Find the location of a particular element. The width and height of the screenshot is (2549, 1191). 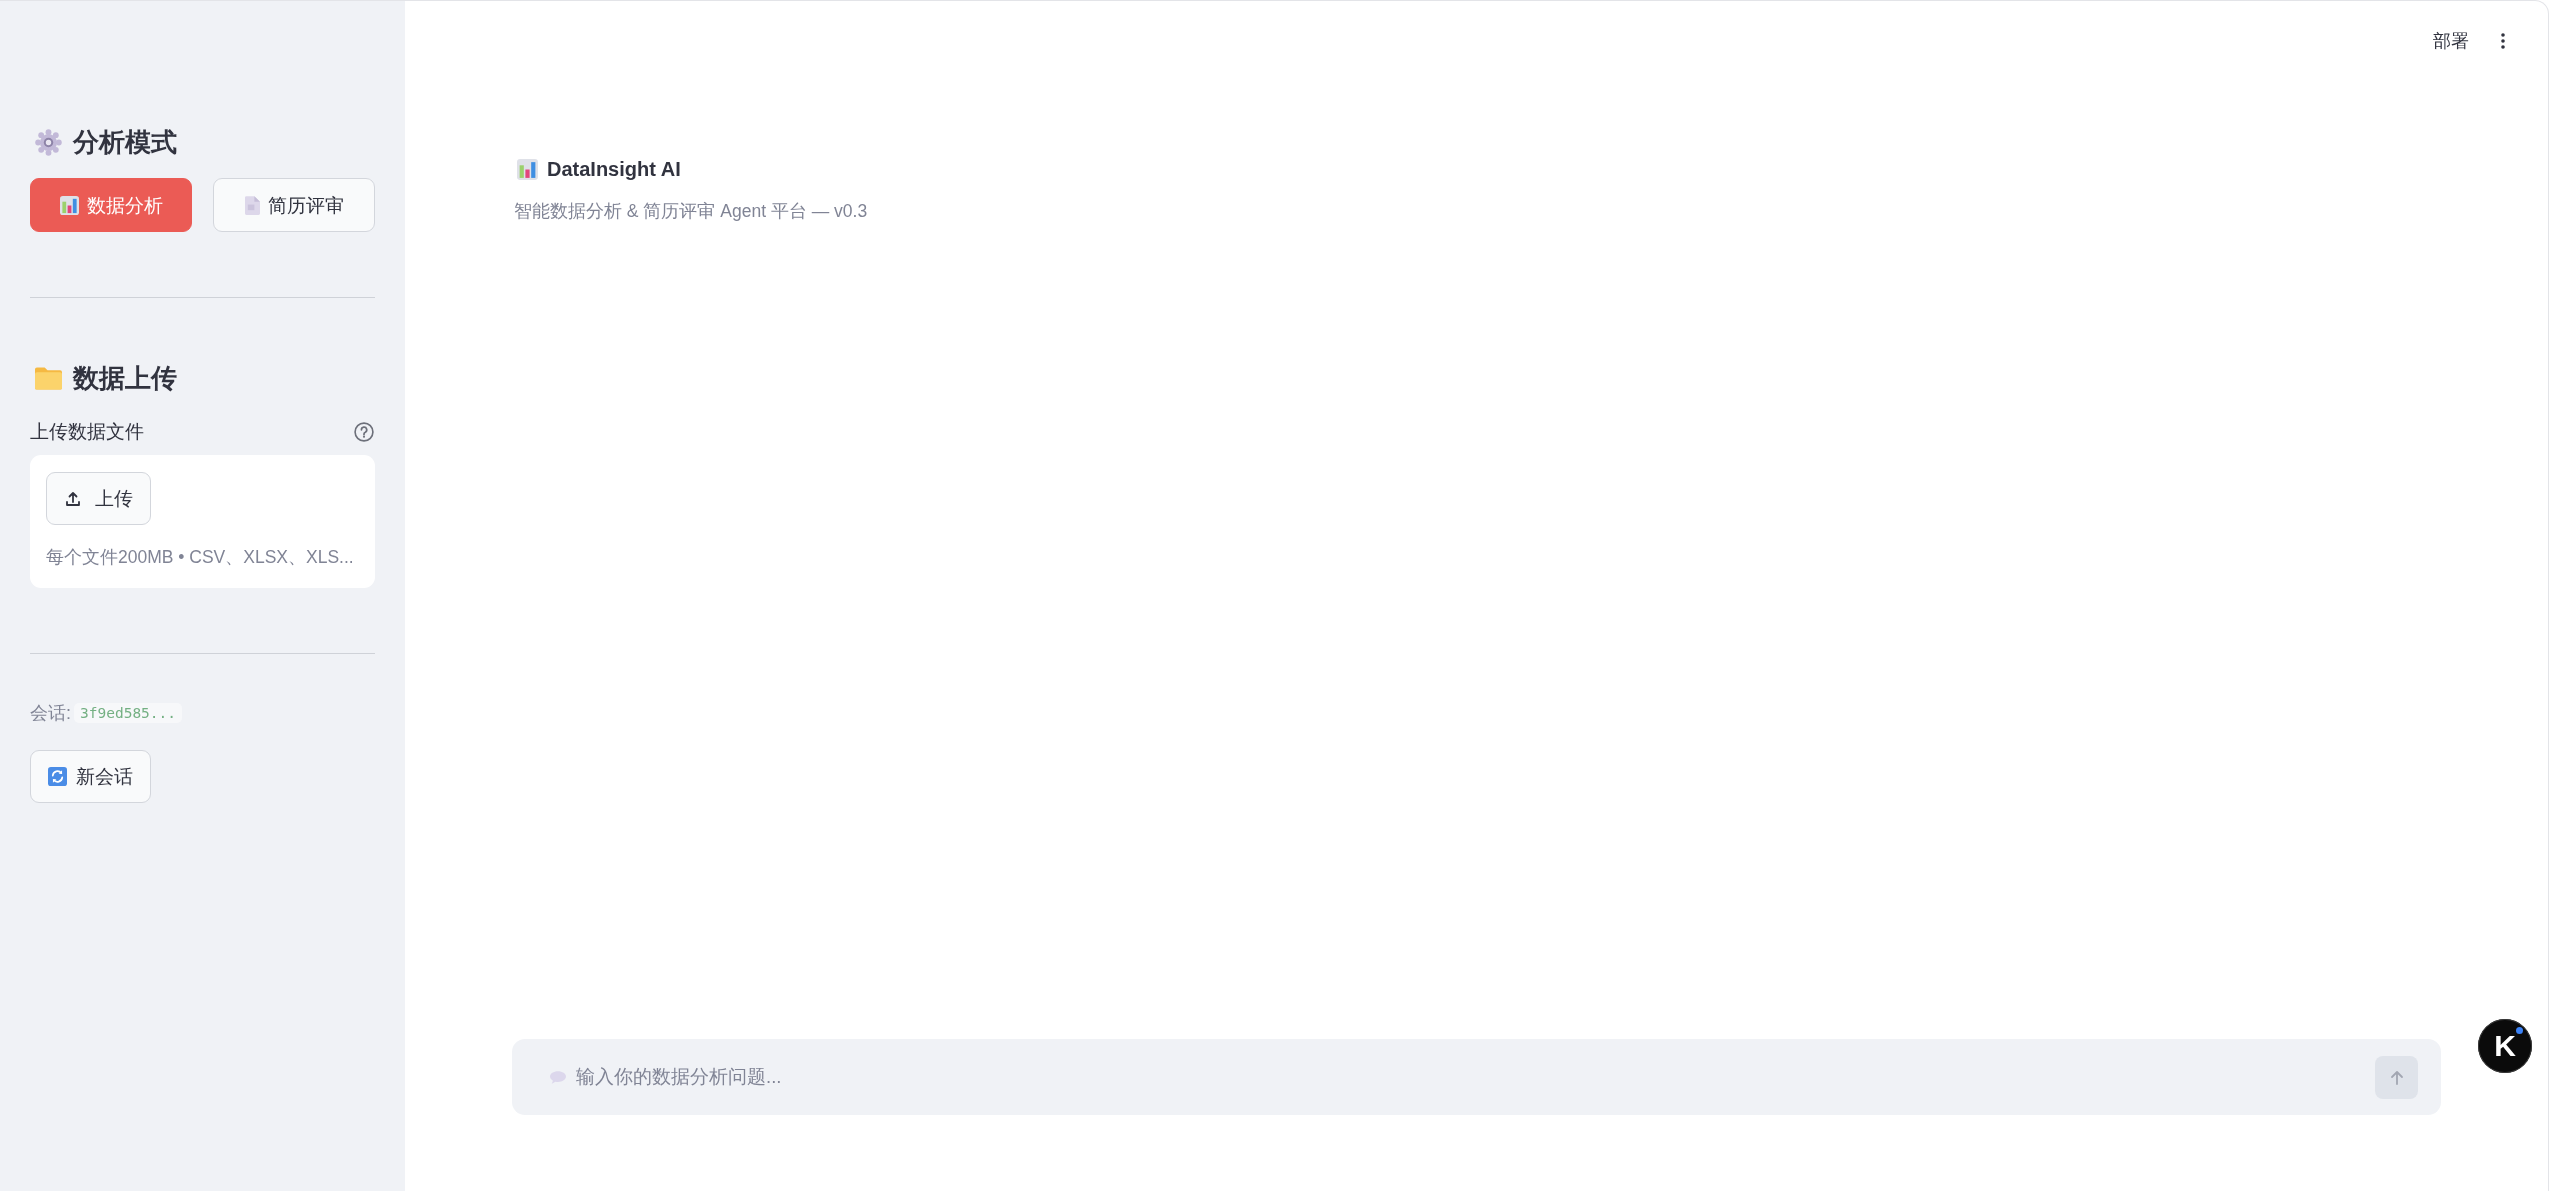

k-logo-button: K is located at coordinates (2505, 1046).